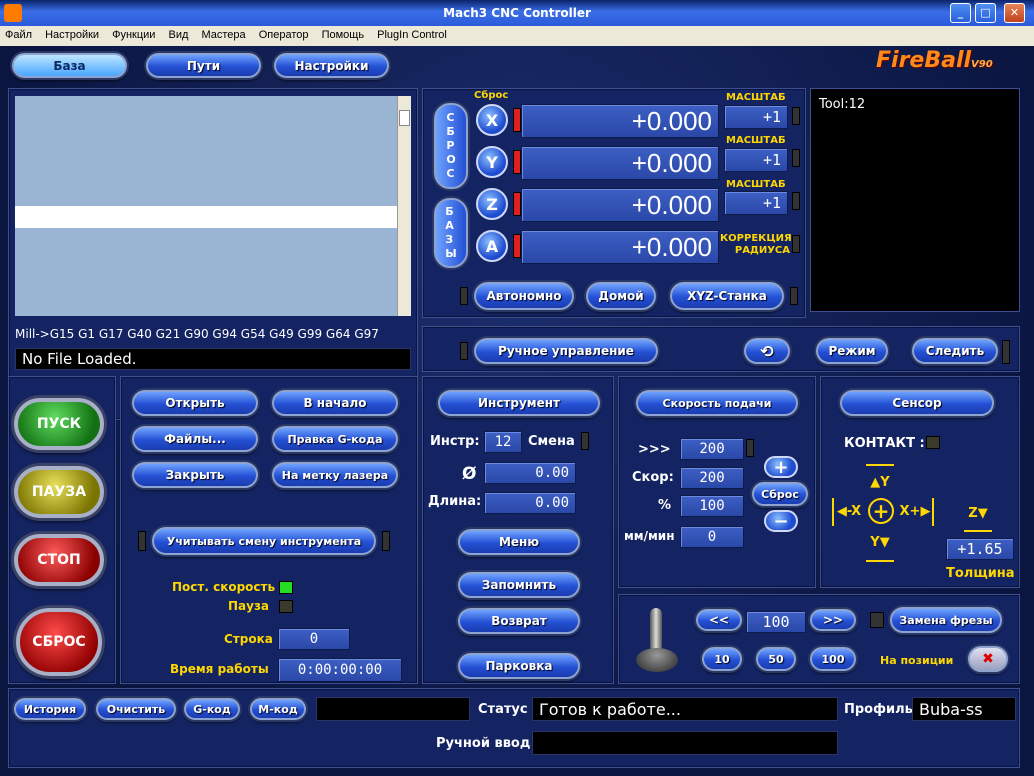 The height and width of the screenshot is (776, 1034). Describe the element at coordinates (451, 233) in the screenshot. I see `offsets-button: Б А З Ы` at that location.